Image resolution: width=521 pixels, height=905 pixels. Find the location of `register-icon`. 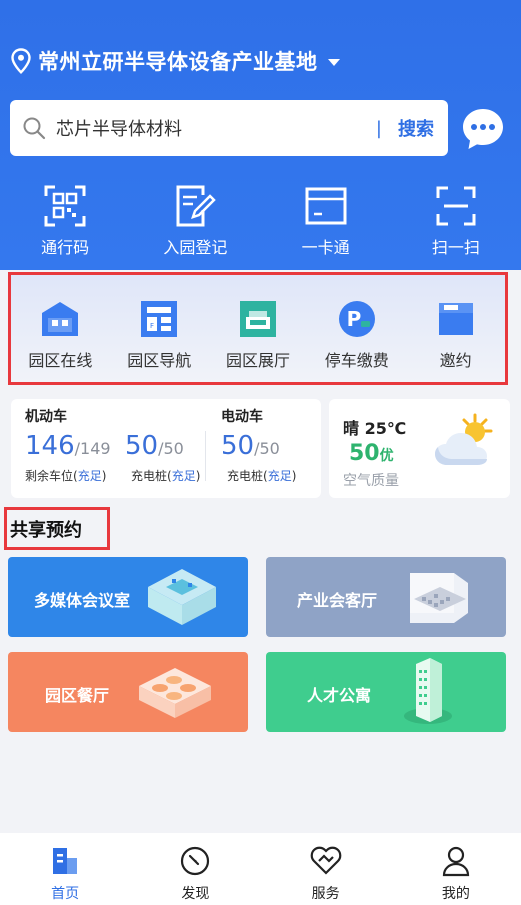

register-icon is located at coordinates (196, 206).